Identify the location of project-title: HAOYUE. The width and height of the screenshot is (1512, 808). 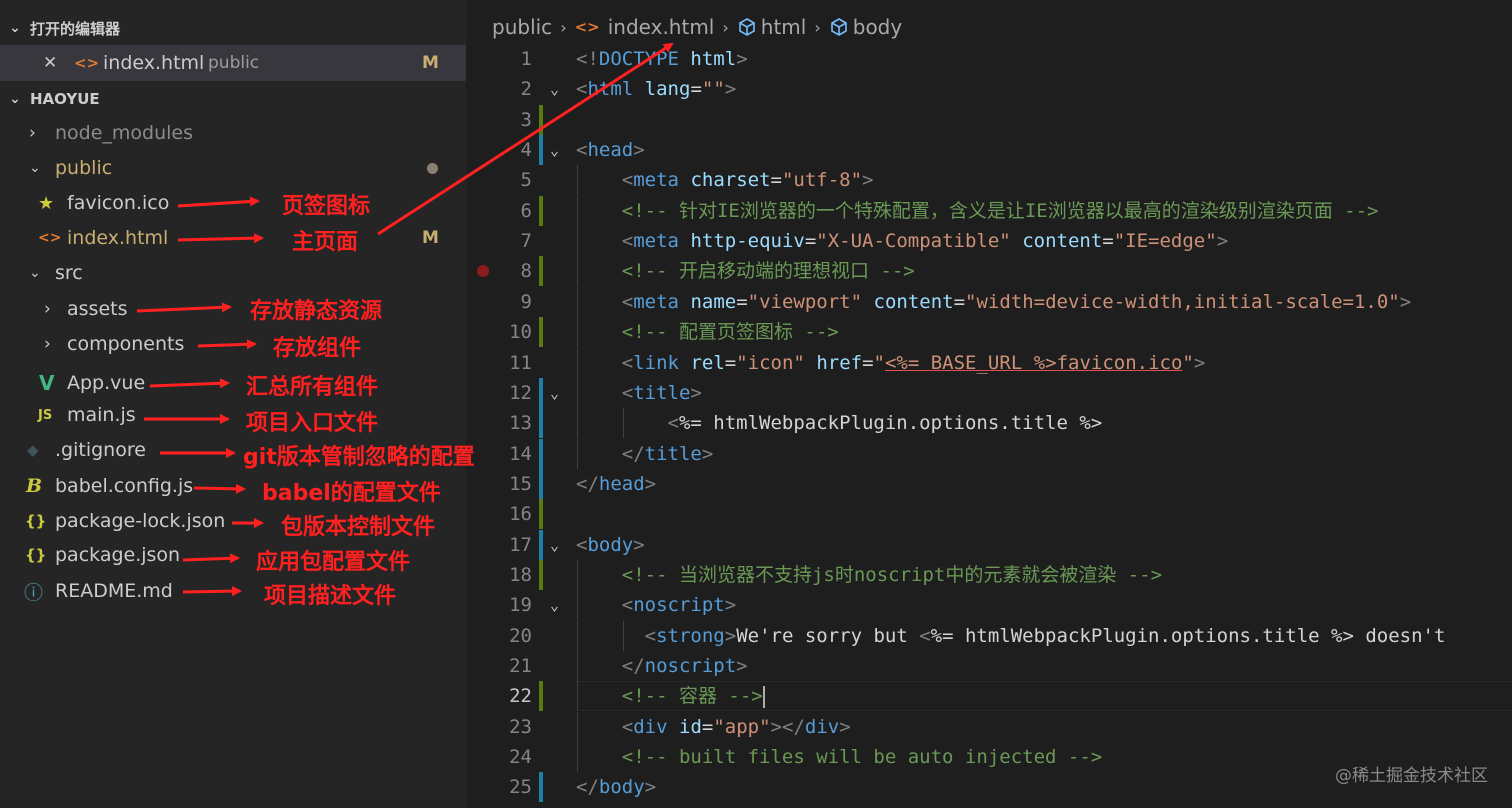
(65, 99).